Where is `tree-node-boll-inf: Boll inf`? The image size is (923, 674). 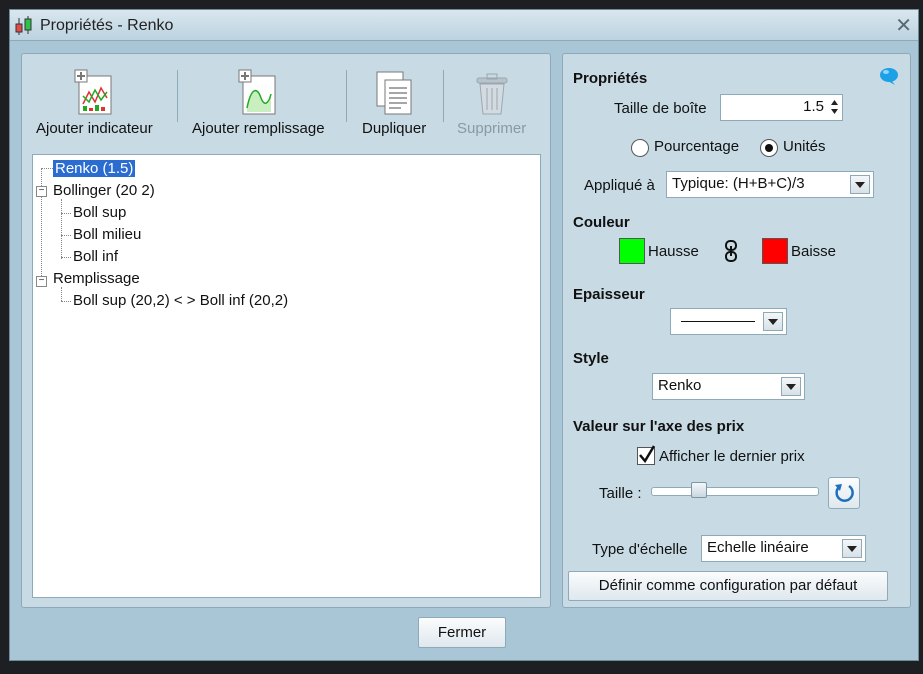
tree-node-boll-inf: Boll inf is located at coordinates (95, 257).